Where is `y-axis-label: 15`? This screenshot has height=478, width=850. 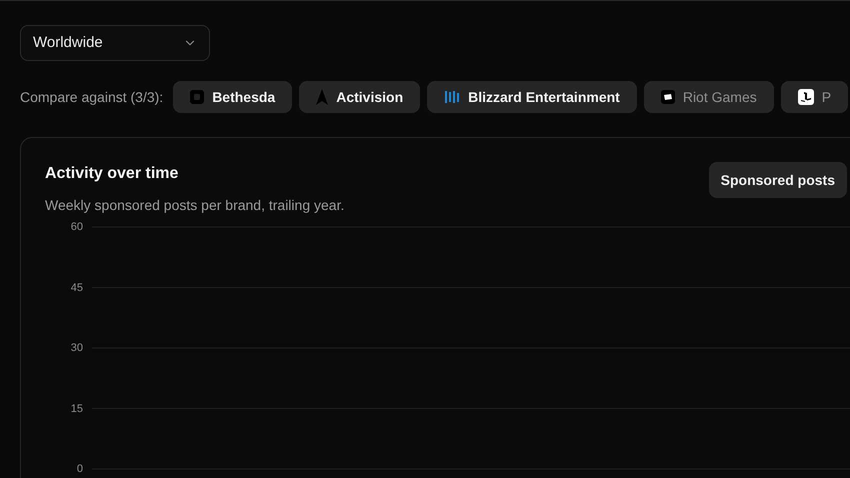
y-axis-label: 15 is located at coordinates (76, 409).